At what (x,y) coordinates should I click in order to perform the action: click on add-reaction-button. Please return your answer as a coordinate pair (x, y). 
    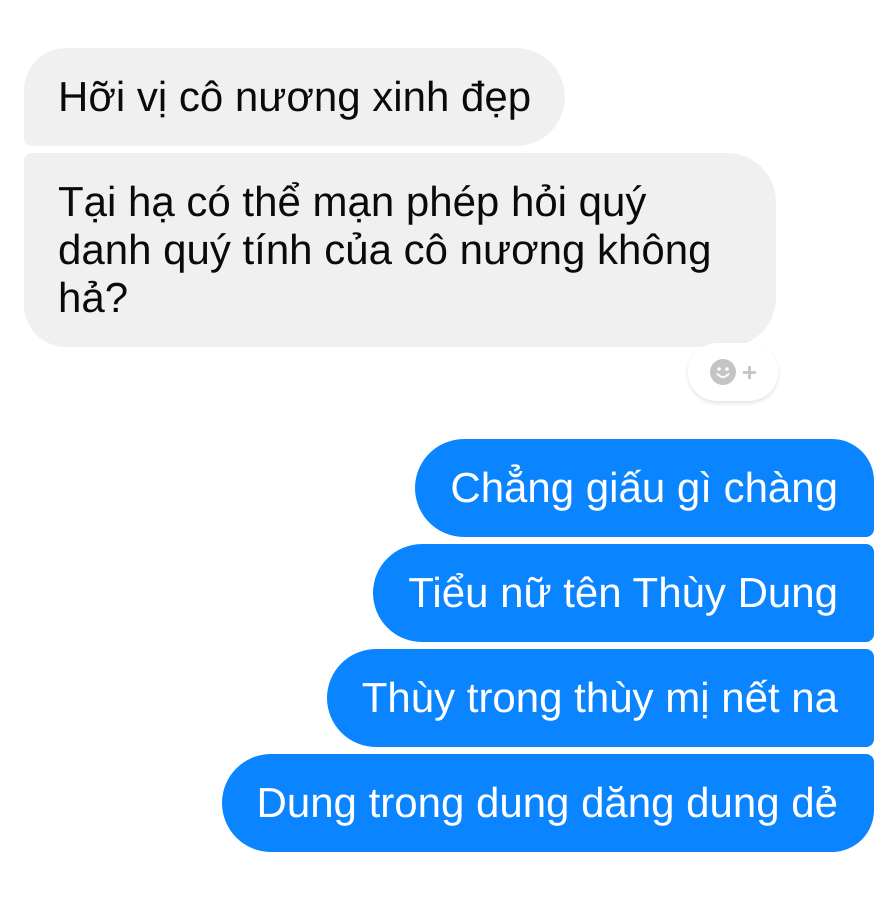
    Looking at the image, I should click on (733, 372).